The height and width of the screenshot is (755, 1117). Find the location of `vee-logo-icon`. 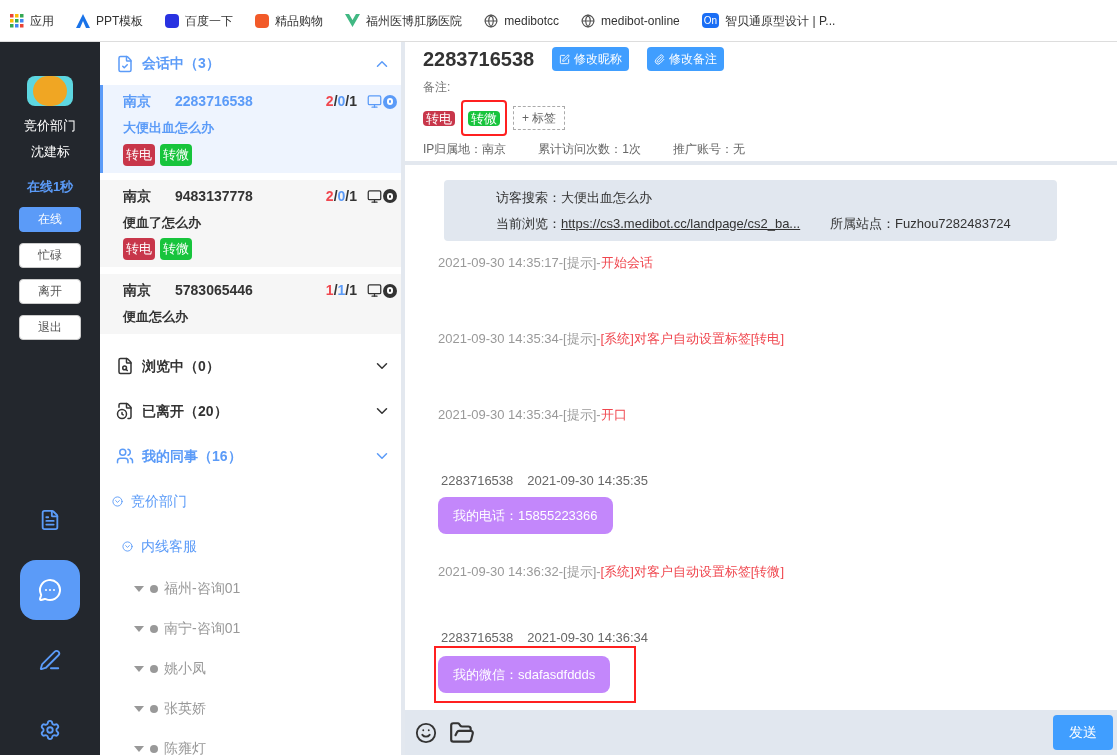

vee-logo-icon is located at coordinates (353, 20).